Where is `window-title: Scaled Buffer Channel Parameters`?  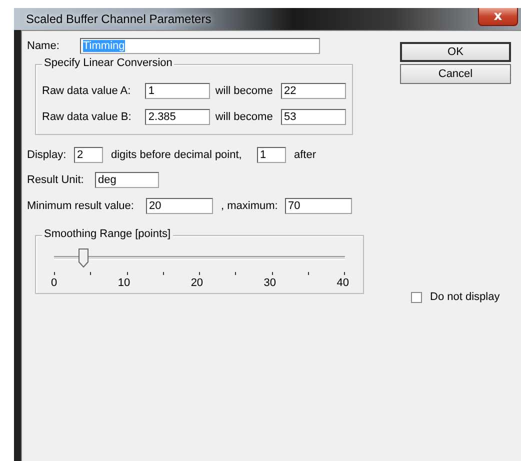 window-title: Scaled Buffer Channel Parameters is located at coordinates (119, 19).